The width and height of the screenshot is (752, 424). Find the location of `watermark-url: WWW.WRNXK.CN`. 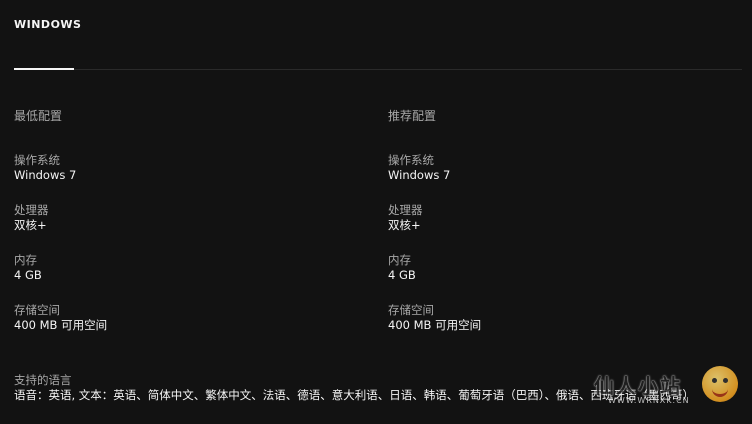

watermark-url: WWW.WRNXK.CN is located at coordinates (649, 400).